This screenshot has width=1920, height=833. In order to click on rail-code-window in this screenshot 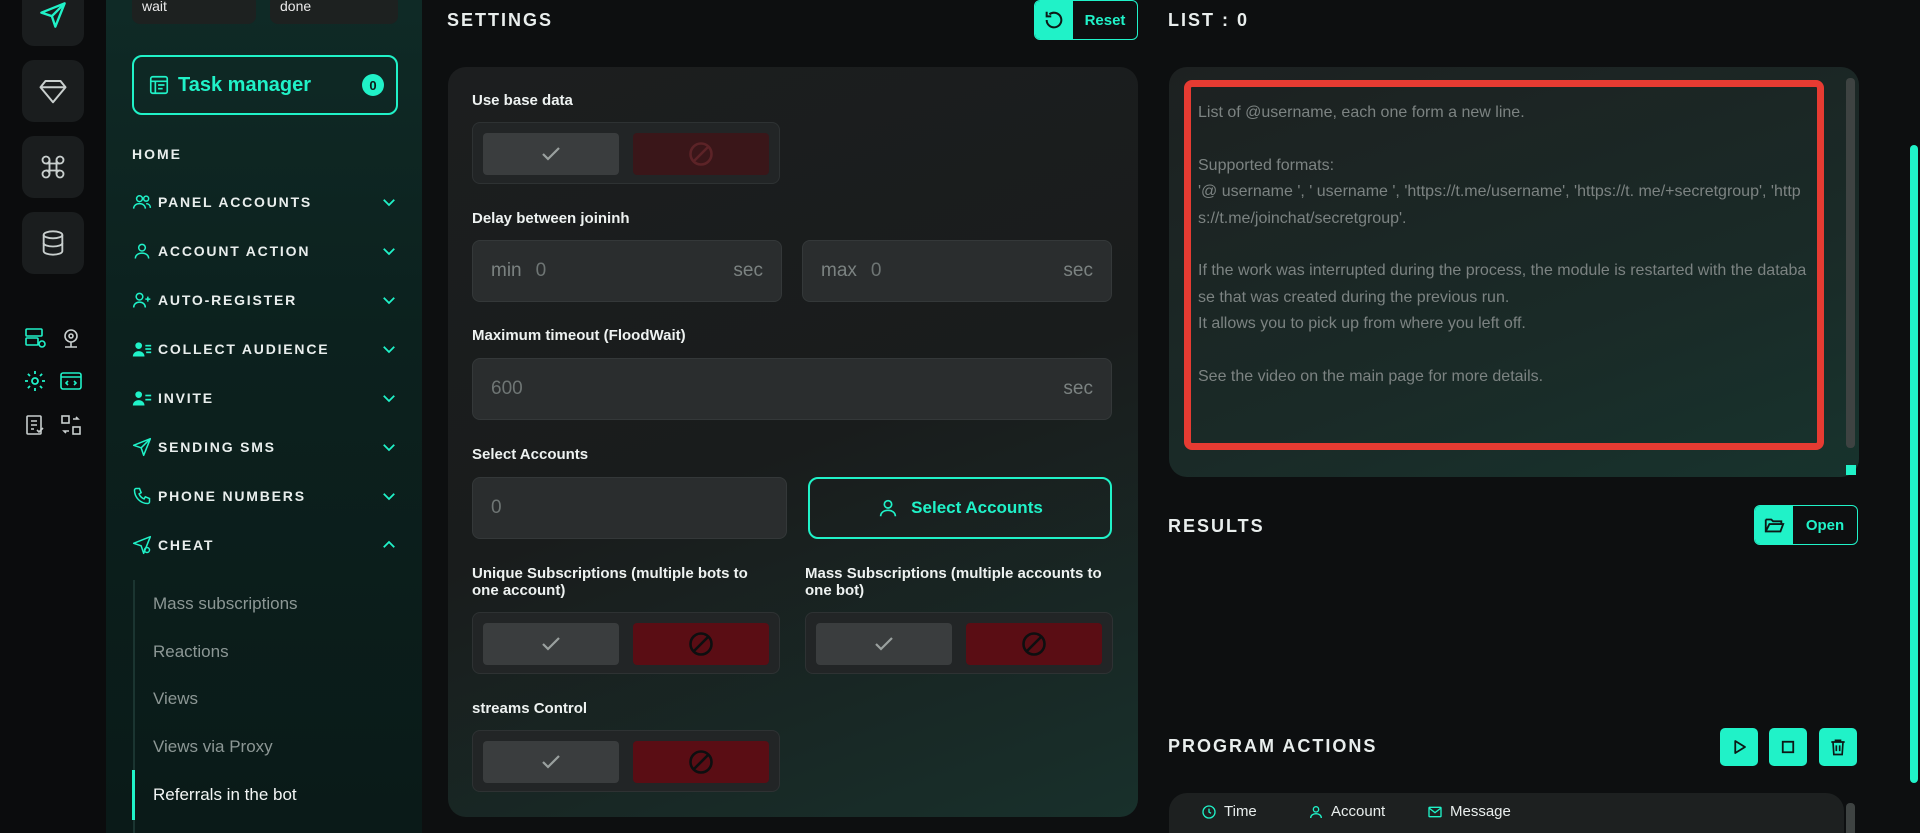, I will do `click(71, 381)`.